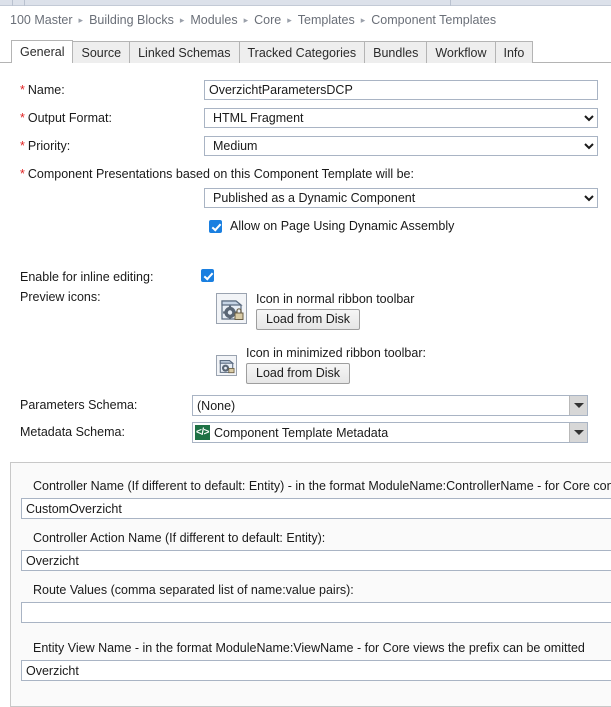  Describe the element at coordinates (316, 612) in the screenshot. I see `route-values-input` at that location.